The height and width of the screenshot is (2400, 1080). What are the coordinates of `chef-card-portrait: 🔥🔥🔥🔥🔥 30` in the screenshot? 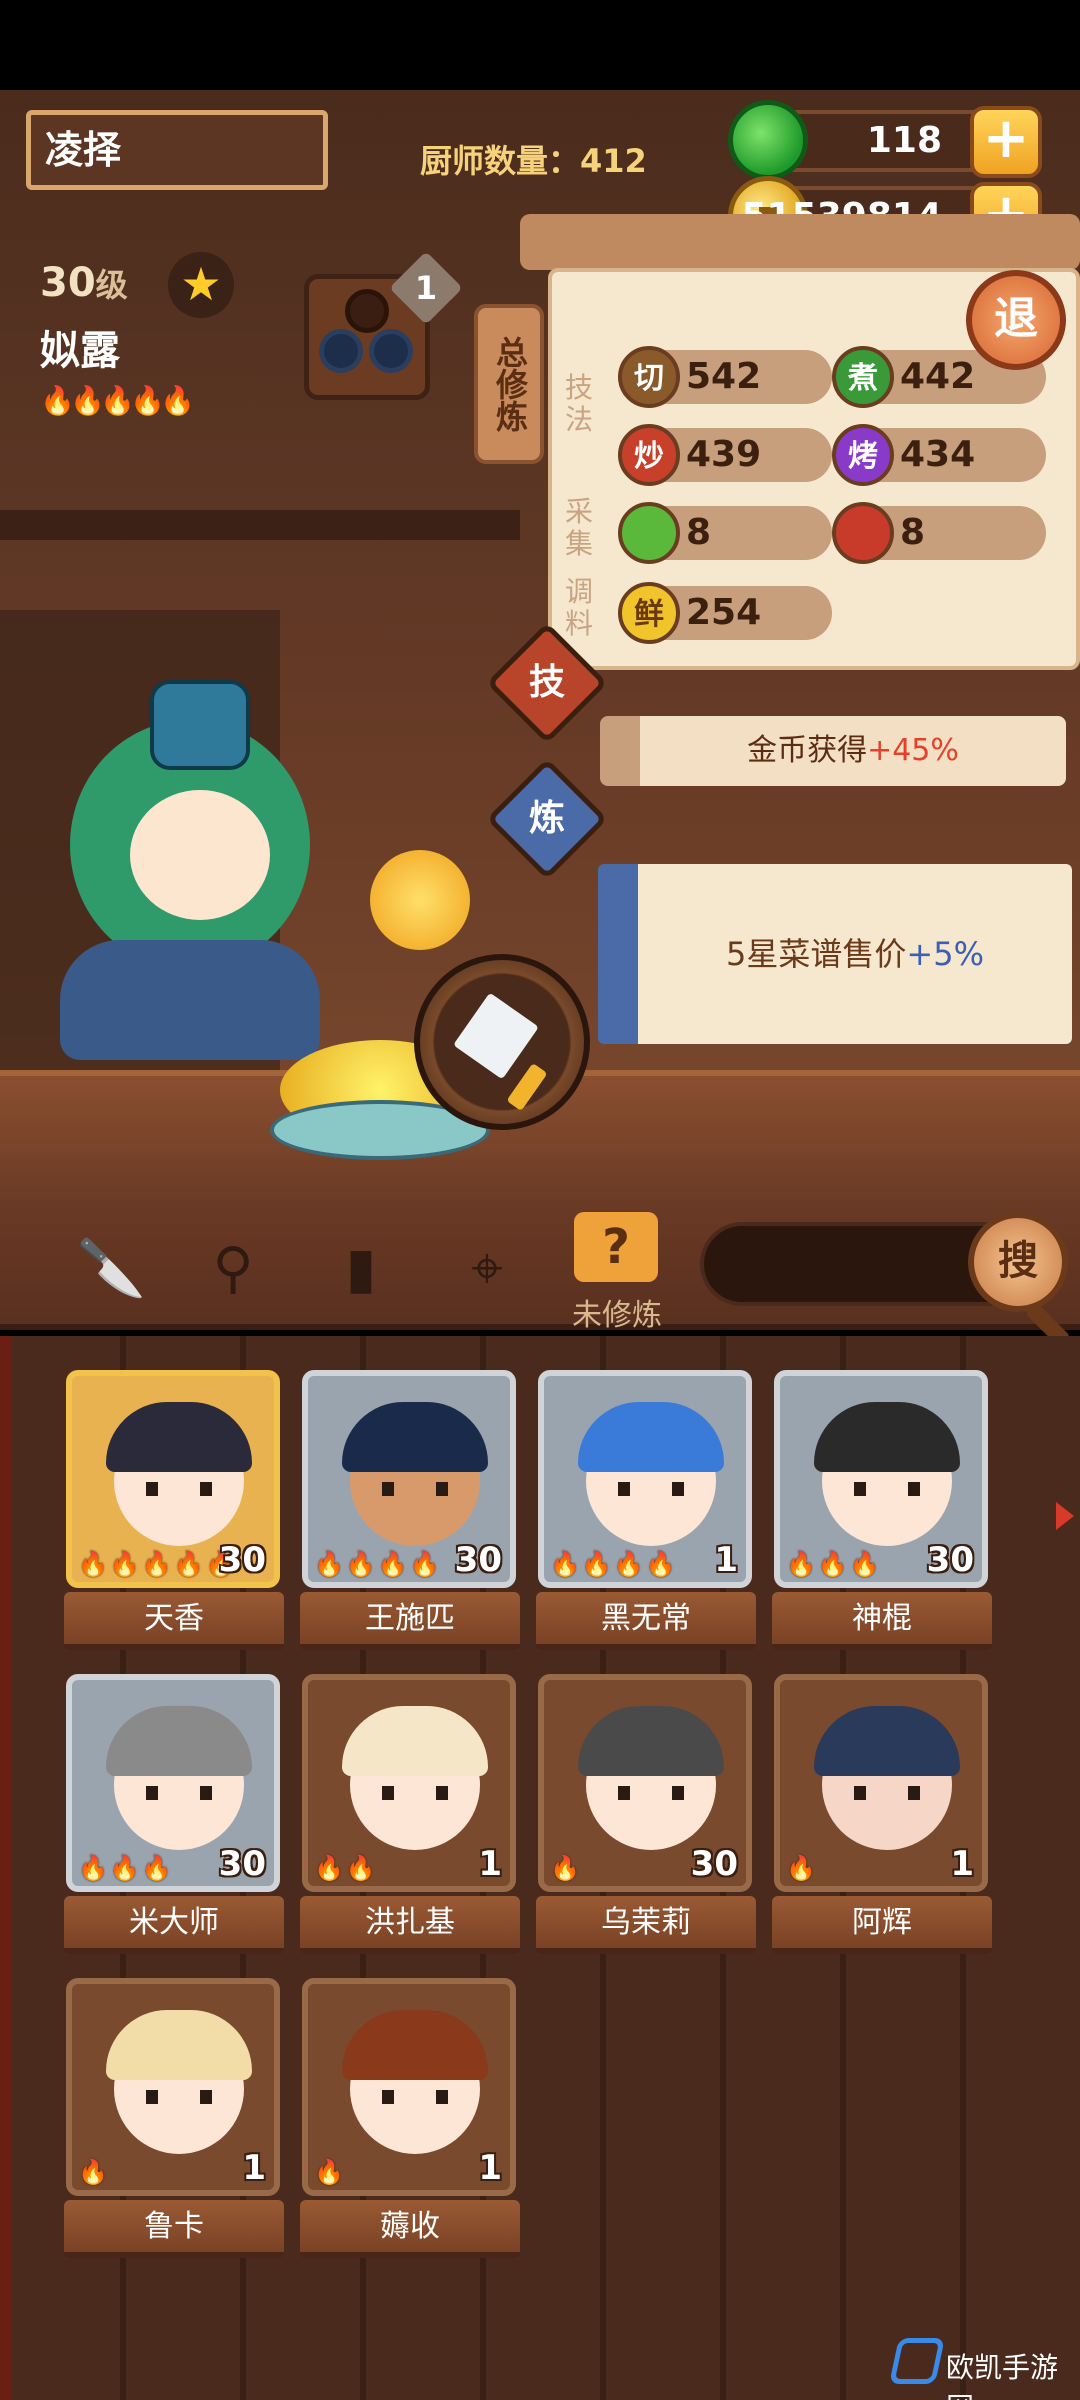 It's located at (173, 1479).